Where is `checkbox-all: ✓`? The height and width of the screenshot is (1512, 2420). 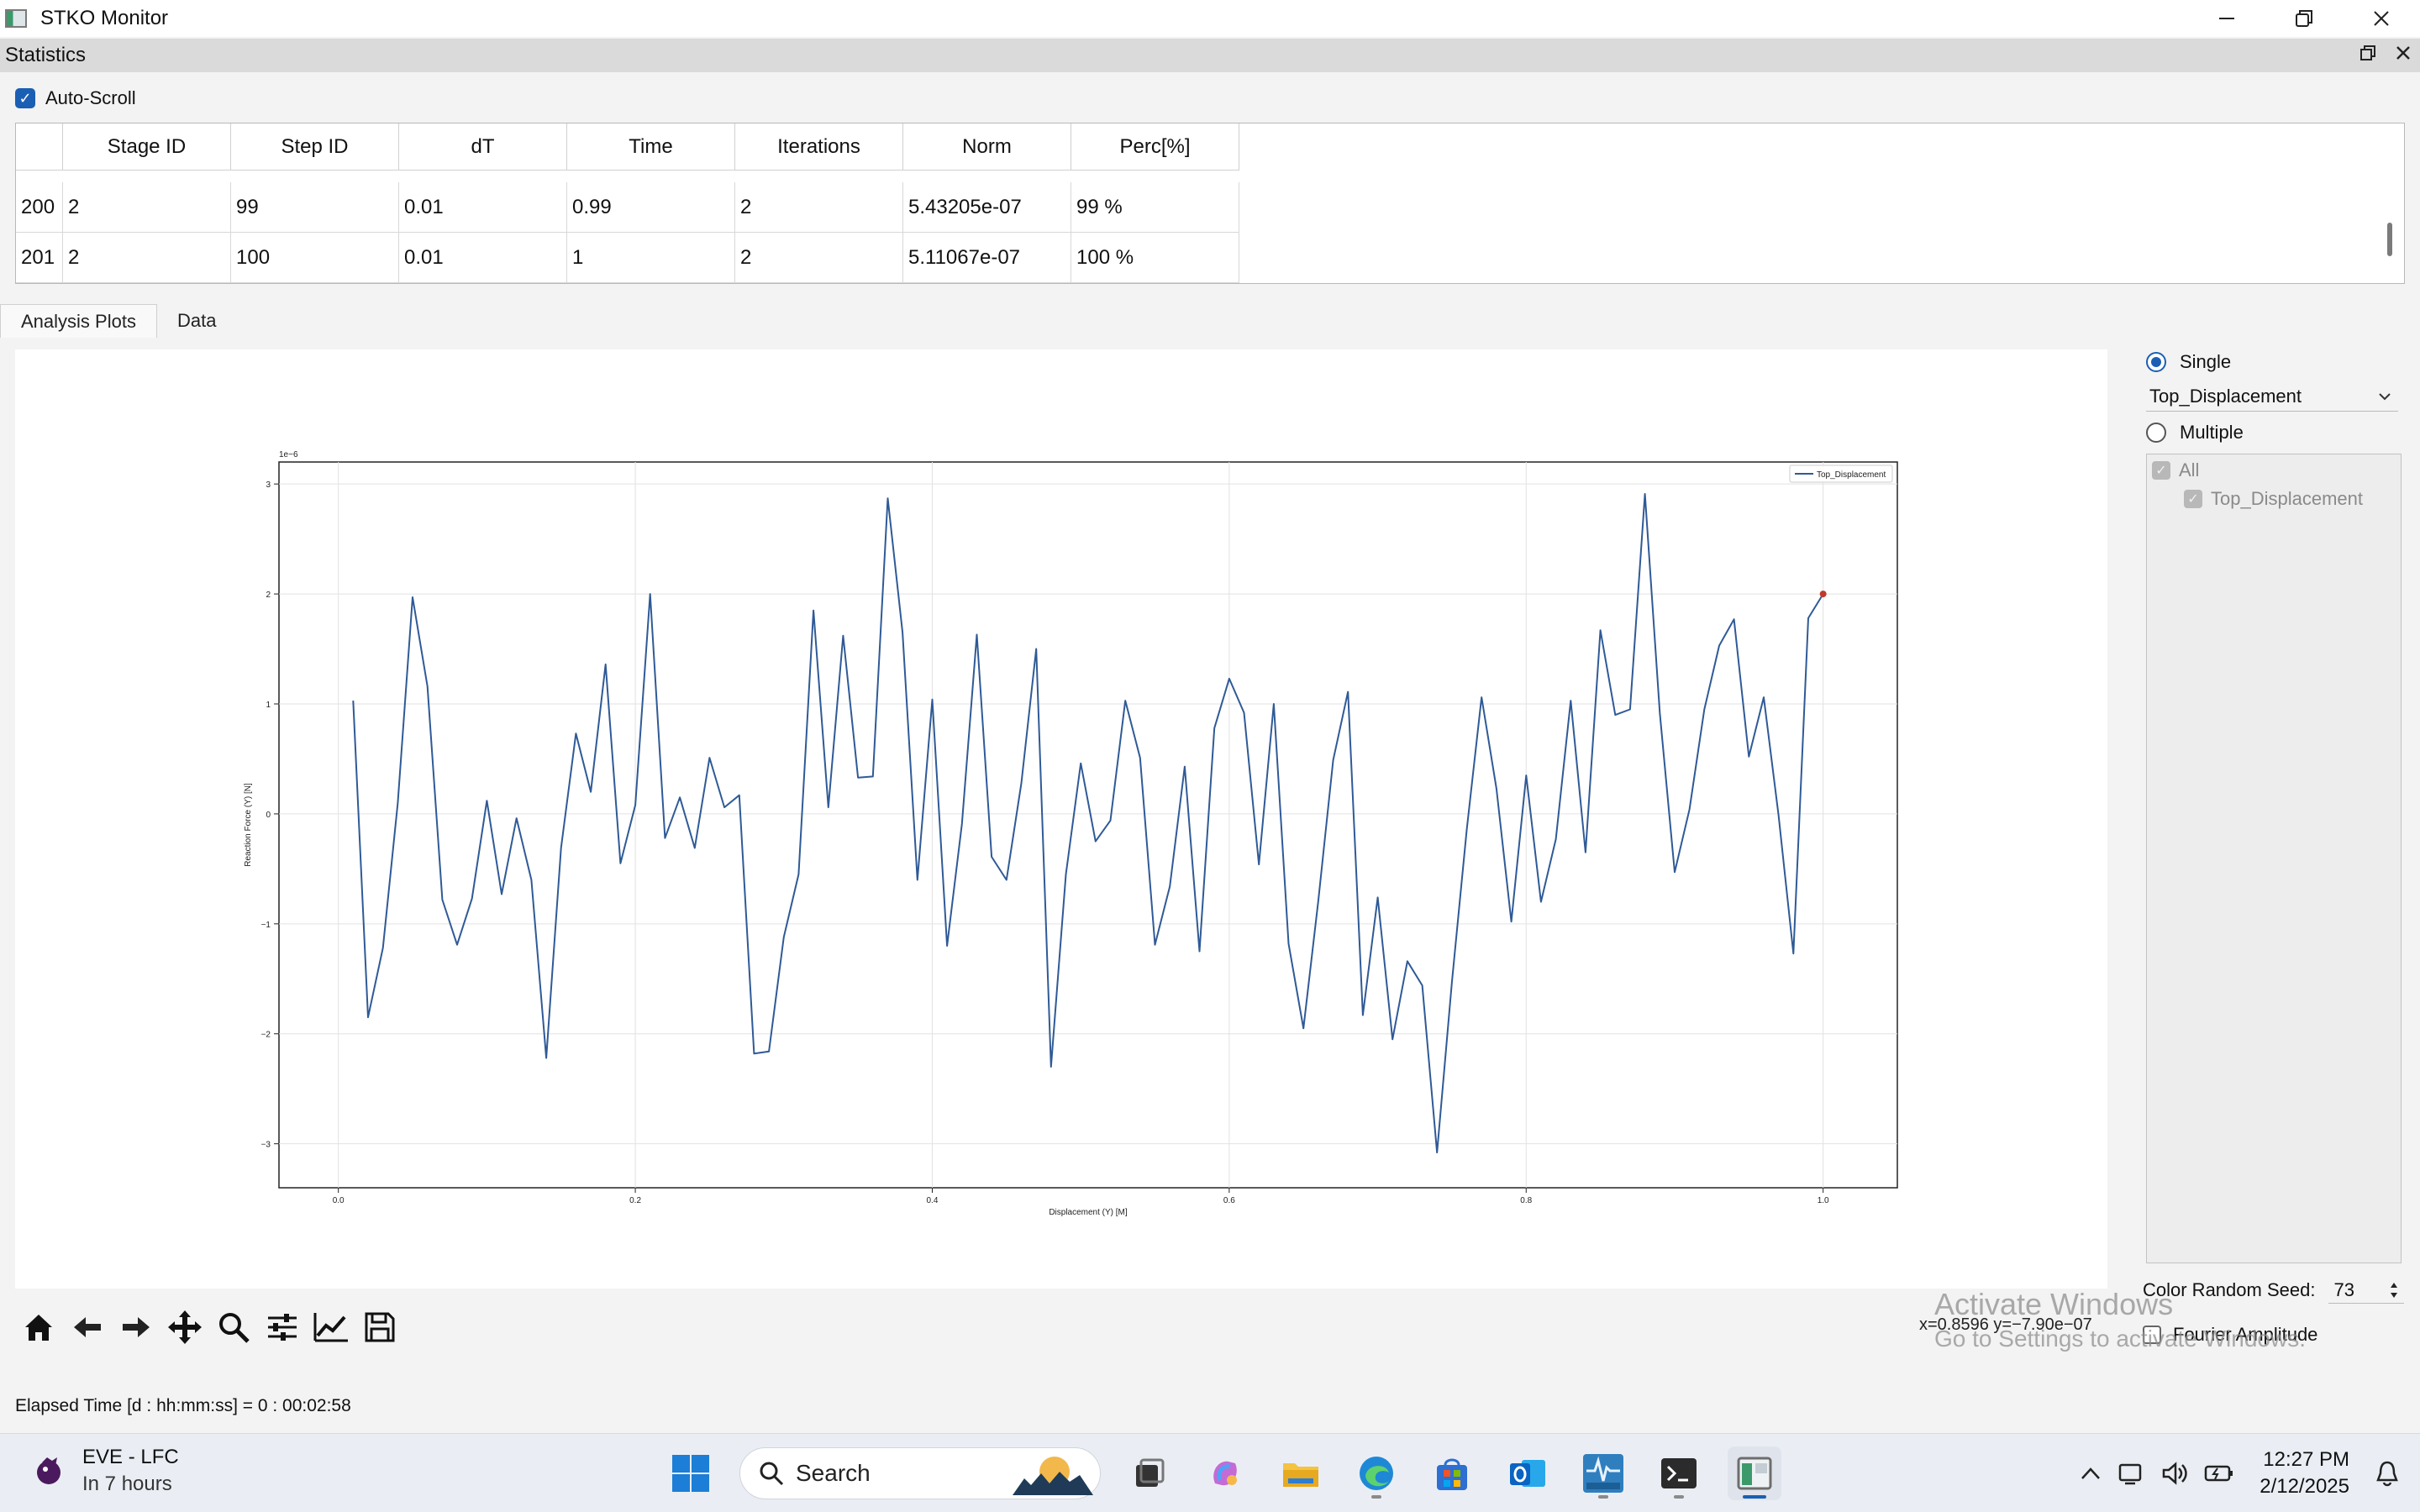 checkbox-all: ✓ is located at coordinates (2161, 470).